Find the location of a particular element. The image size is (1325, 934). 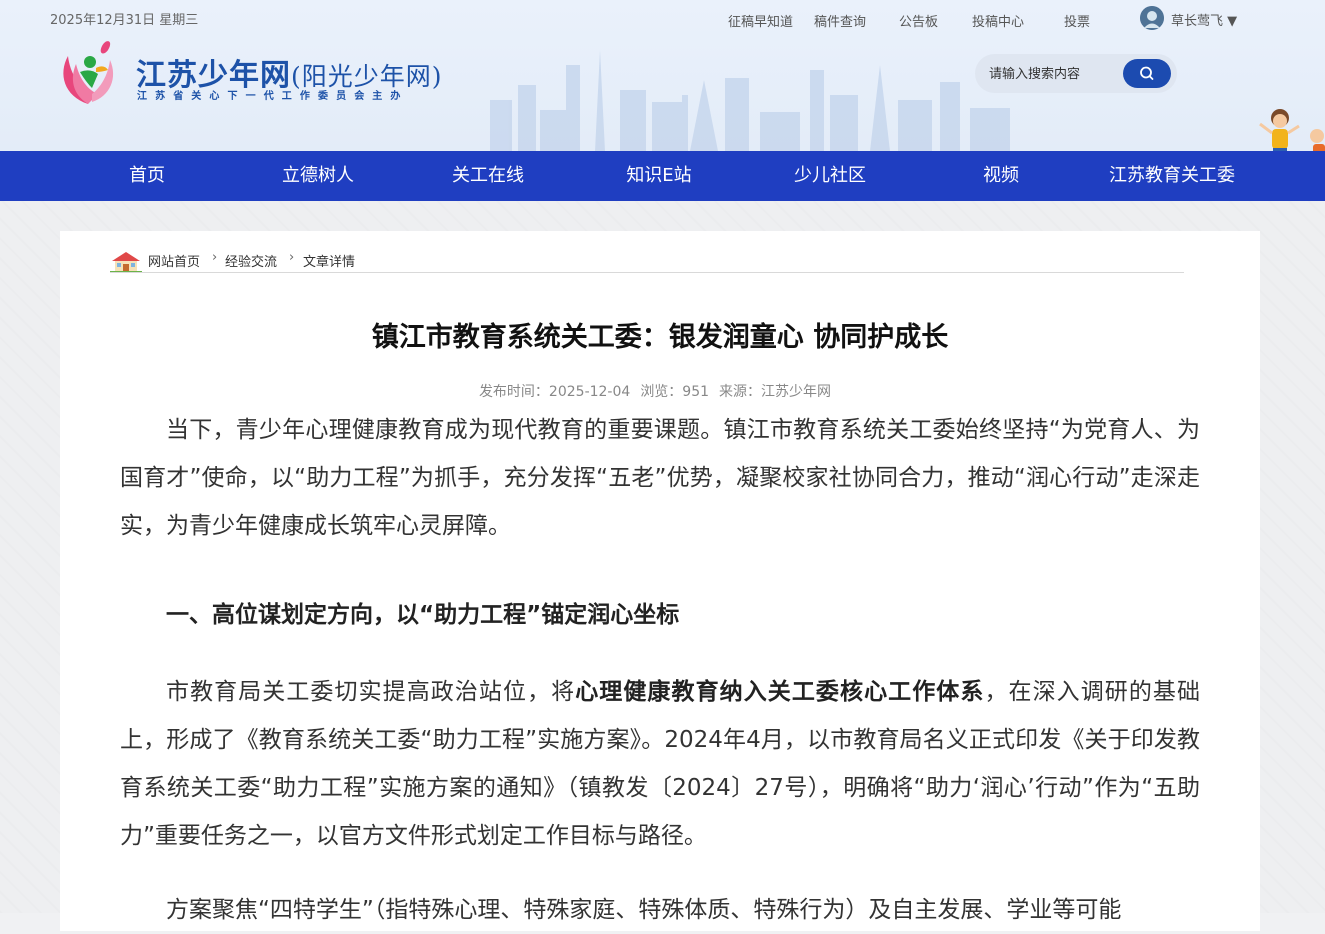

current-date: 2025年12月31日 星期三 is located at coordinates (124, 20).